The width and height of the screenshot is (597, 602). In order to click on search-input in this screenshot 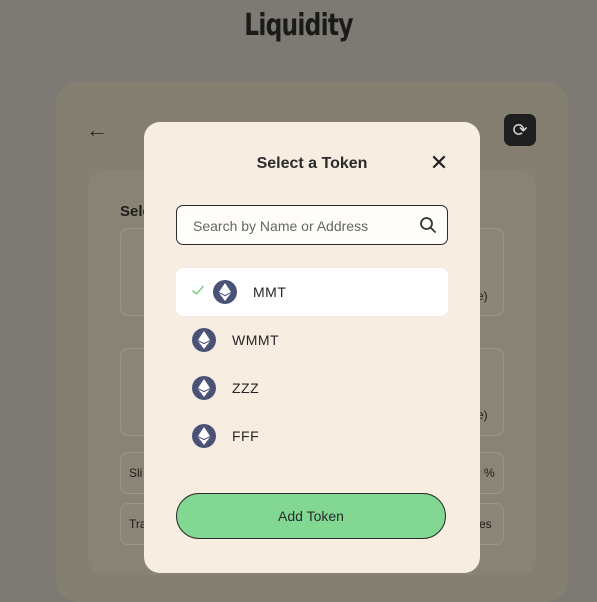, I will do `click(303, 226)`.